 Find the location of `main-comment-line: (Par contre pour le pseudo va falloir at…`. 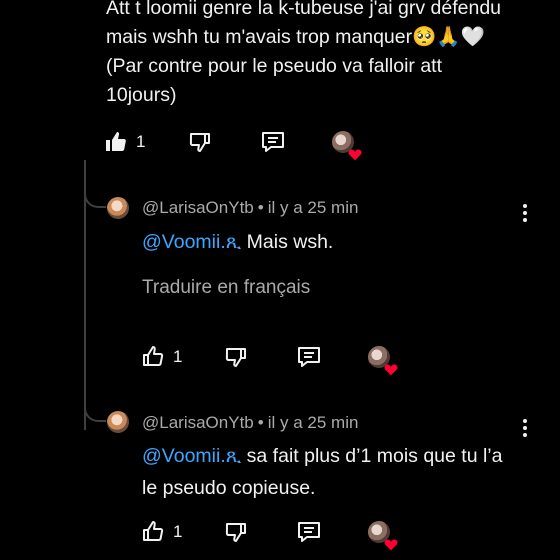

main-comment-line: (Par contre pour le pseudo va falloir at… is located at coordinates (274, 66).